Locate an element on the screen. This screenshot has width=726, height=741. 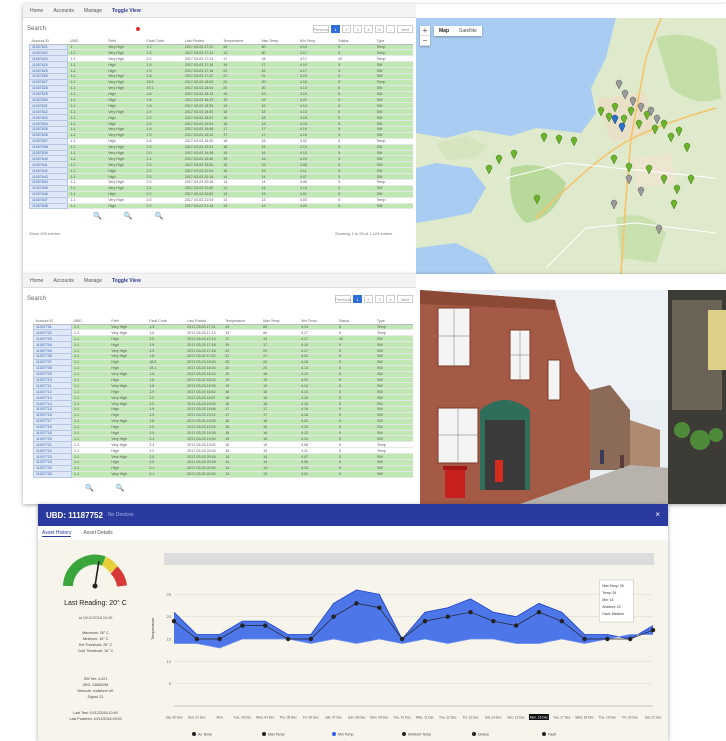
x-tick-label: Thu, 12 Dec is located at coordinates (448, 718).